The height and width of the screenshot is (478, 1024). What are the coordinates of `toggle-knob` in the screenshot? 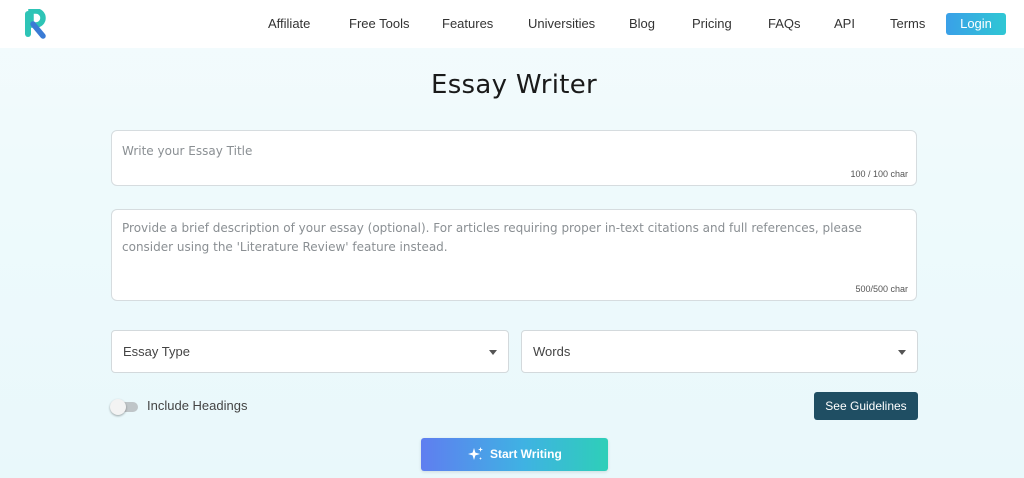 It's located at (118, 407).